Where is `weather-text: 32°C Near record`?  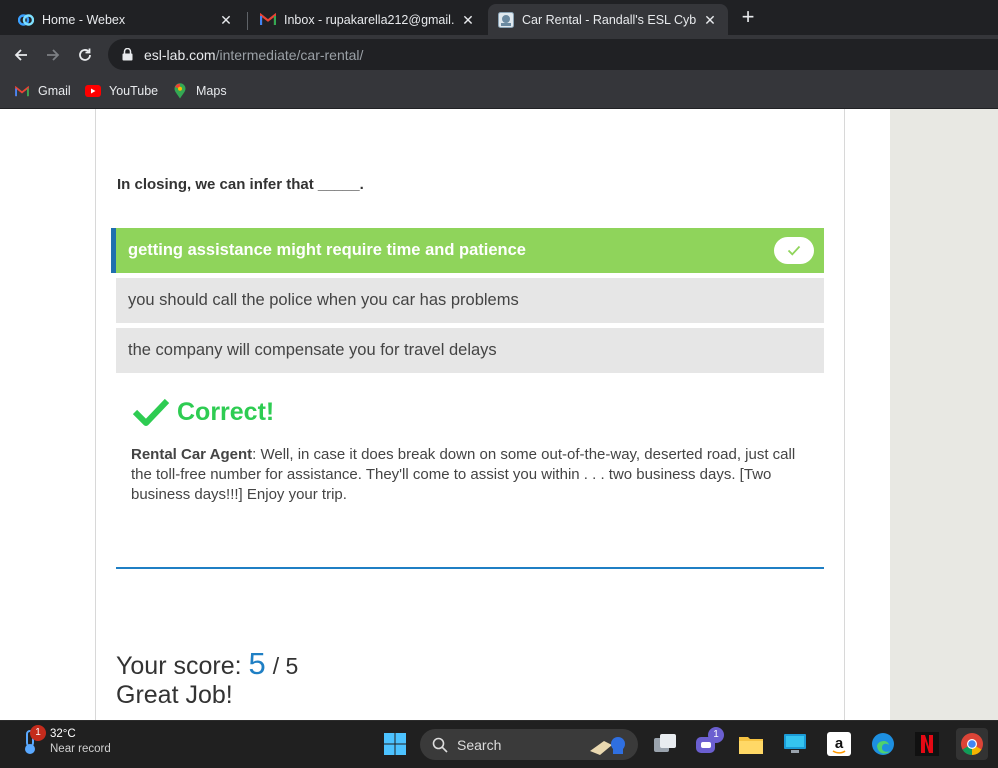
weather-text: 32°C Near record is located at coordinates (80, 741).